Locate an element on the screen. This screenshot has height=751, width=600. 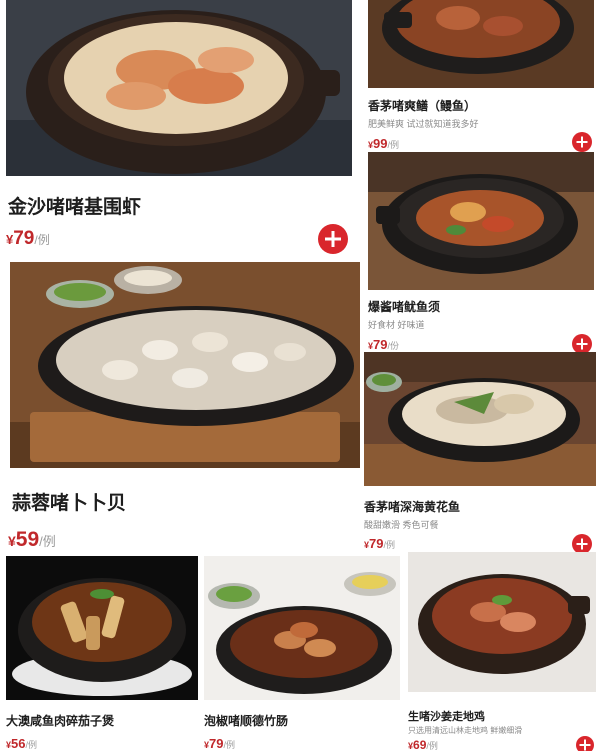
dish-name: 泡椒啫顺德竹肠 is located at coordinates (246, 721).